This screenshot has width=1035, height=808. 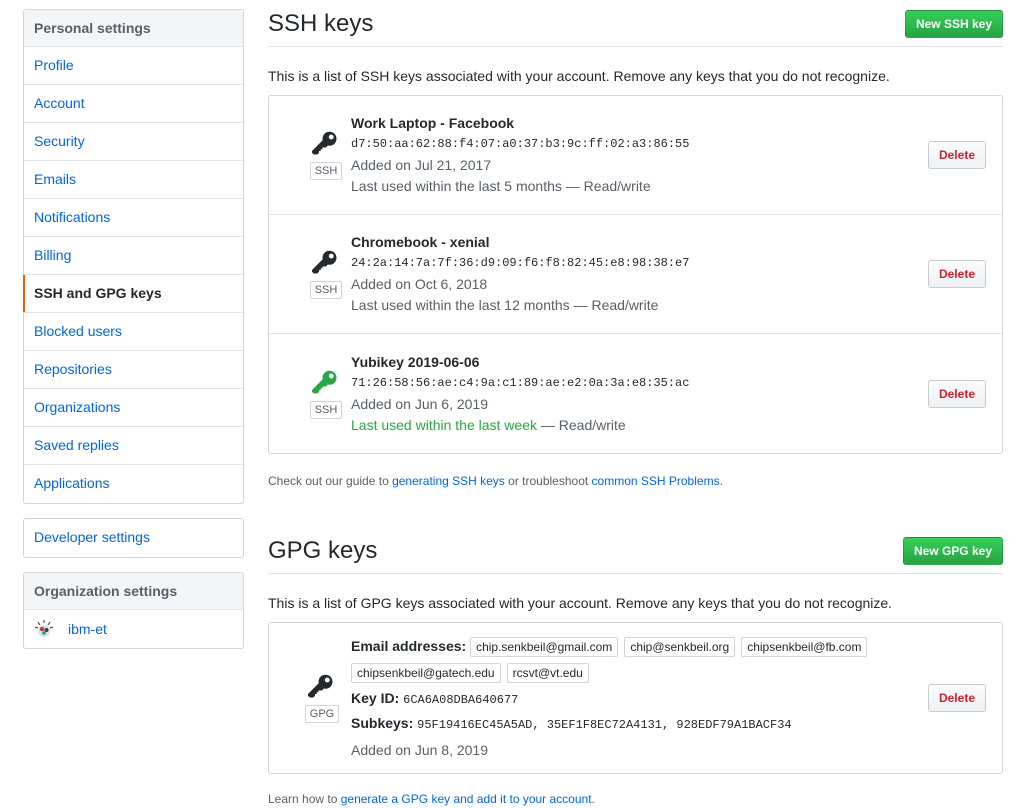 What do you see at coordinates (656, 481) in the screenshot?
I see `common-ssh-problems-link: common SSH Problems` at bounding box center [656, 481].